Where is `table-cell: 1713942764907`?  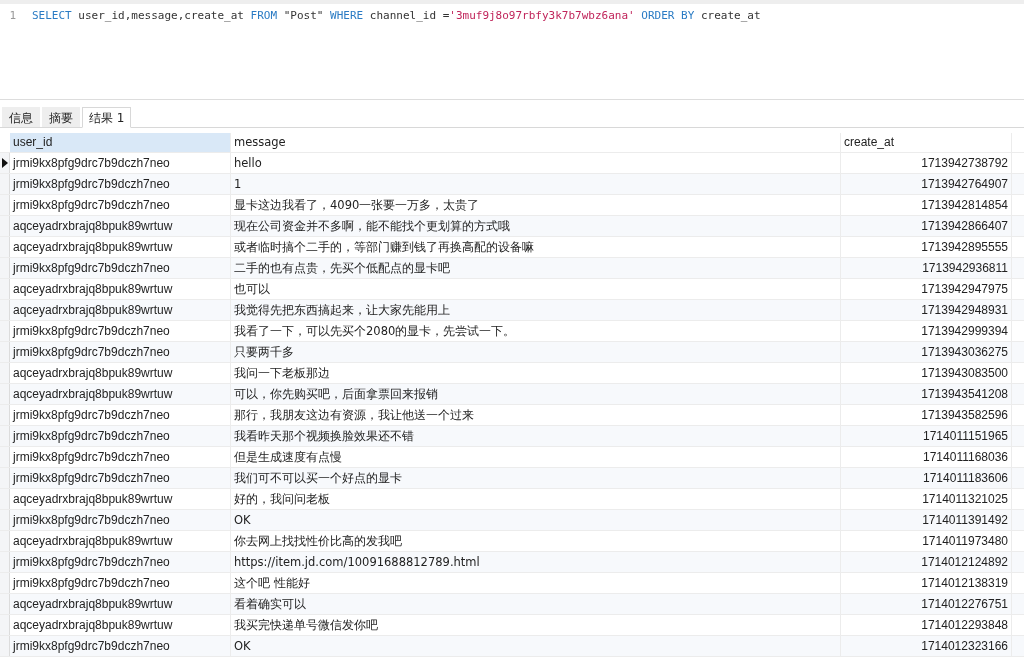 table-cell: 1713942764907 is located at coordinates (926, 184).